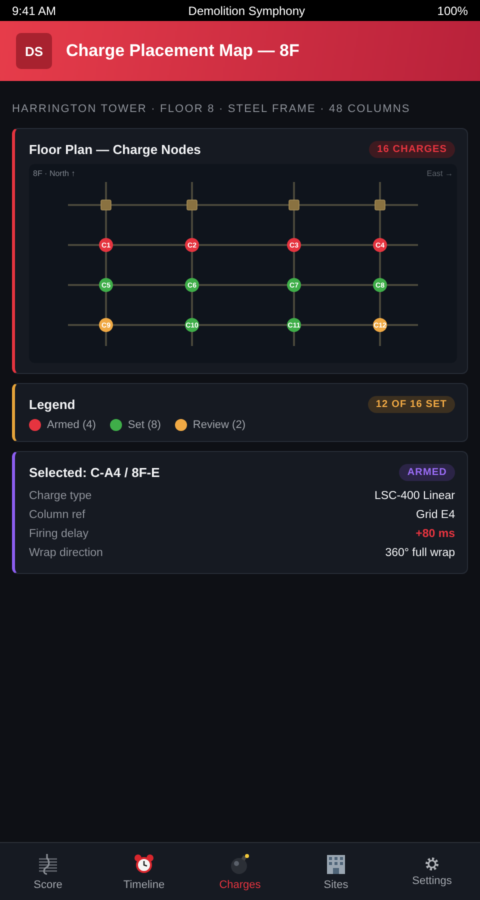  Describe the element at coordinates (54, 173) in the screenshot. I see `north-label: 8F · North ↑` at that location.